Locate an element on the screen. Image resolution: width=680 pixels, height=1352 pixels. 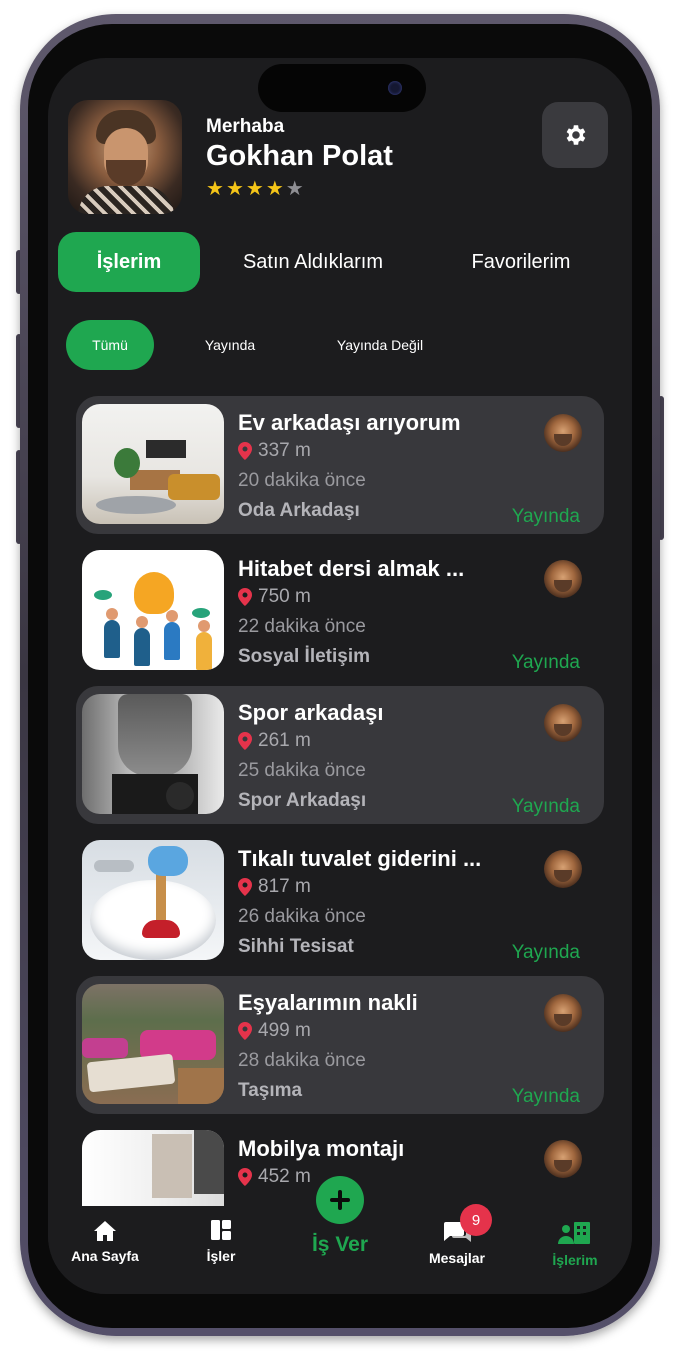
listing-distance: 261 m is located at coordinates (274, 741).